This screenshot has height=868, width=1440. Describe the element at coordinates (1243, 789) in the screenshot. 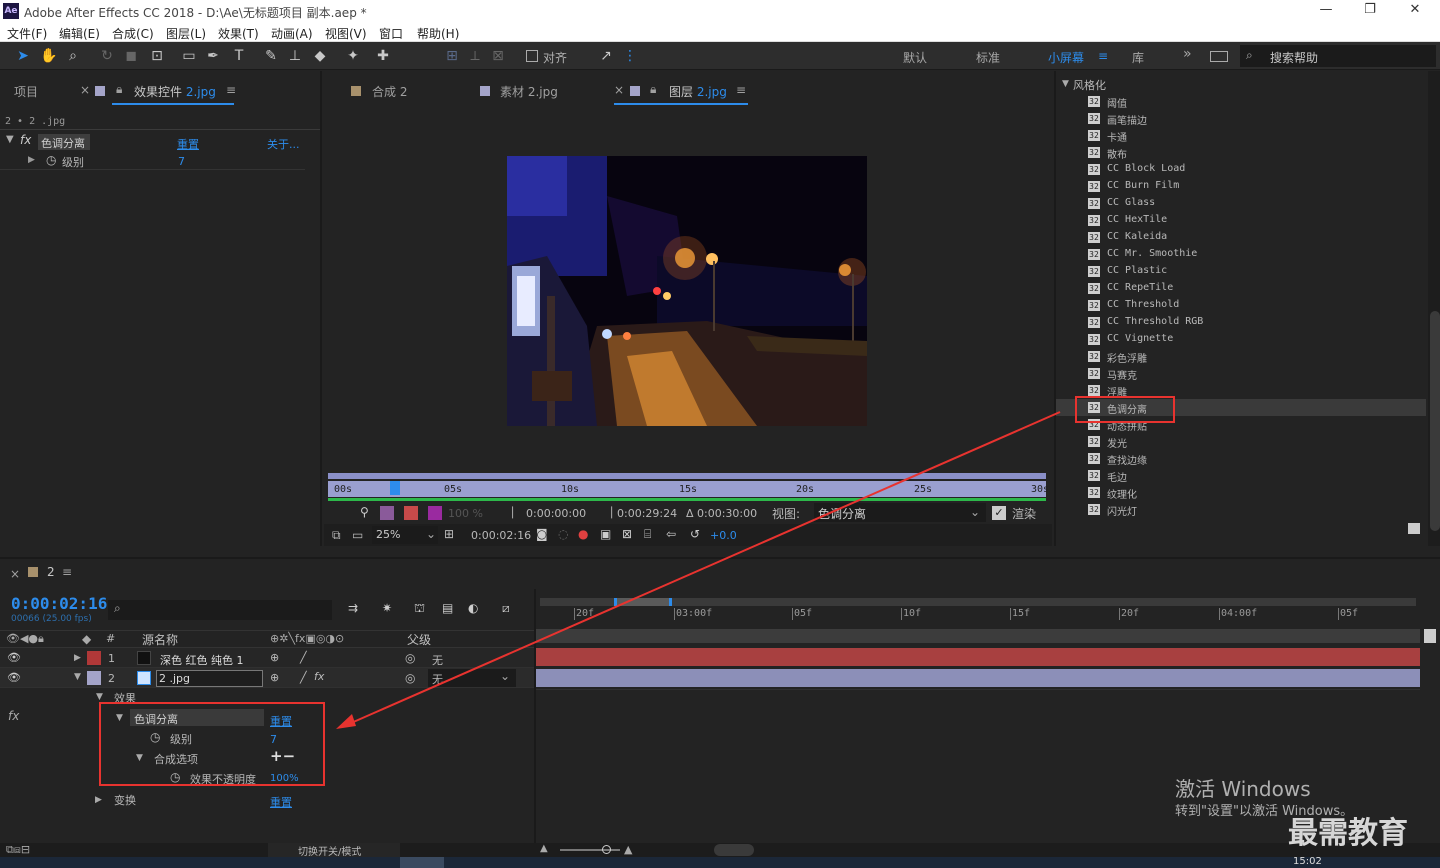

I see `activate-windows-title: 激活 Windows` at that location.